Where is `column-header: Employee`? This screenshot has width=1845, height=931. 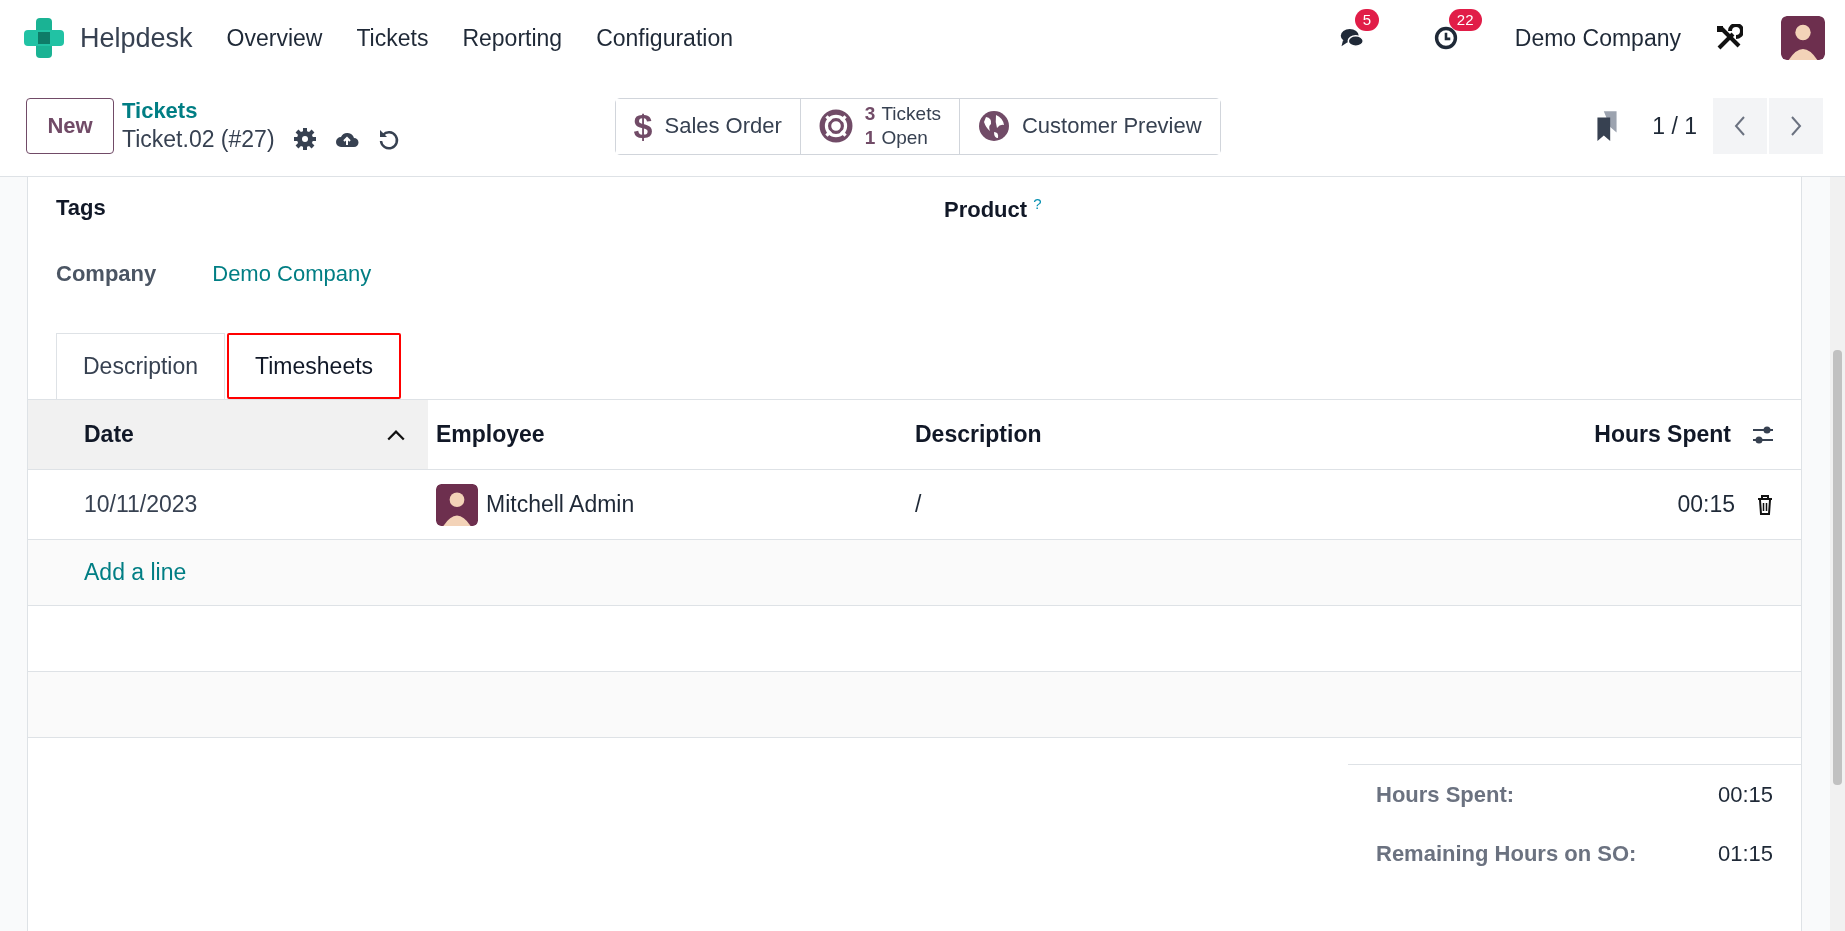 column-header: Employee is located at coordinates (667, 434).